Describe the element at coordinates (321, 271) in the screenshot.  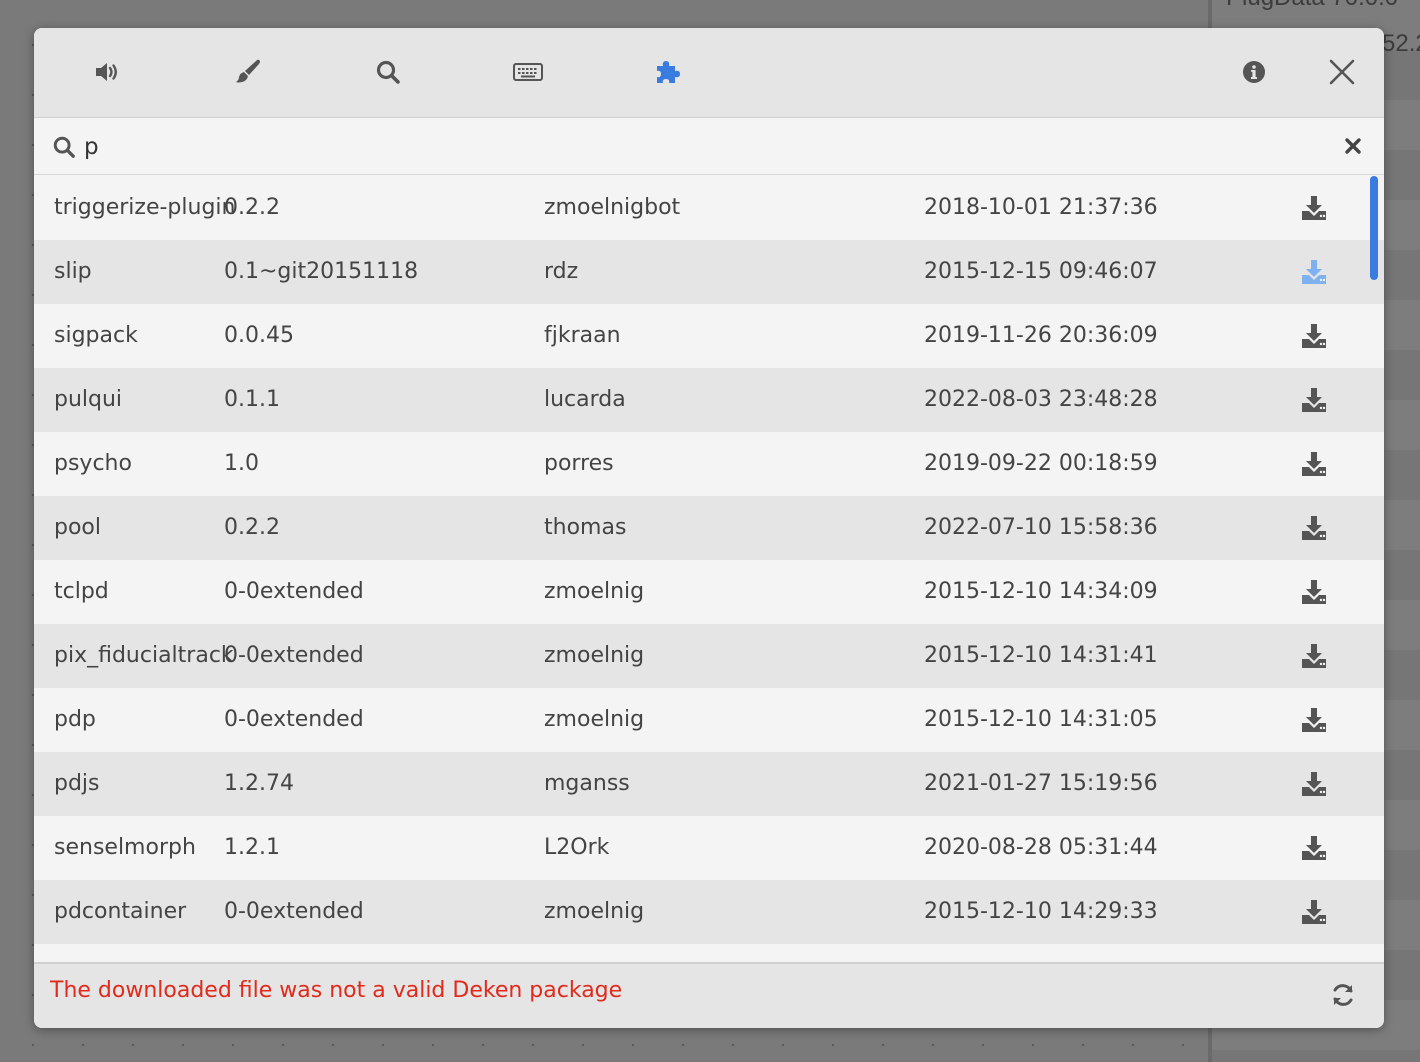
I see `package-version: 0.1~git20151118` at that location.